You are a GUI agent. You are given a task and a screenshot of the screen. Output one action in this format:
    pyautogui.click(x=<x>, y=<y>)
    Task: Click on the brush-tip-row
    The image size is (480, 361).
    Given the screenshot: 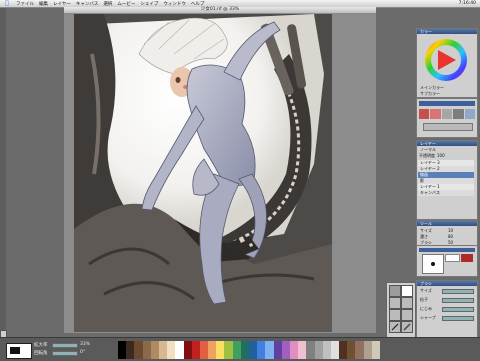 What is the action you would take?
    pyautogui.click(x=459, y=258)
    